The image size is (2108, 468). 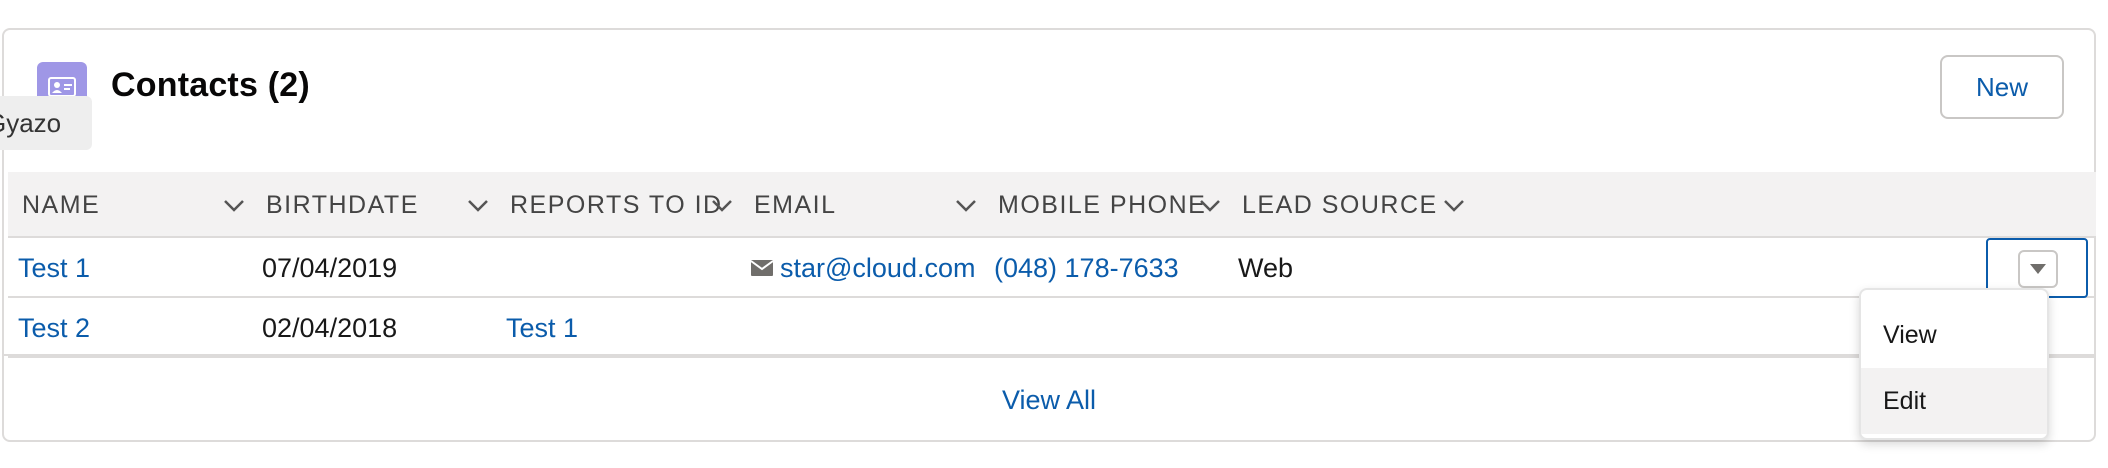 I want to click on lead-source-cell: Web, so click(x=1266, y=268).